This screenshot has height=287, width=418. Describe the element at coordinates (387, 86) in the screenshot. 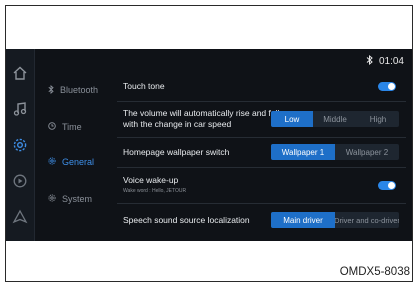

I see `touch-tone-toggle` at that location.